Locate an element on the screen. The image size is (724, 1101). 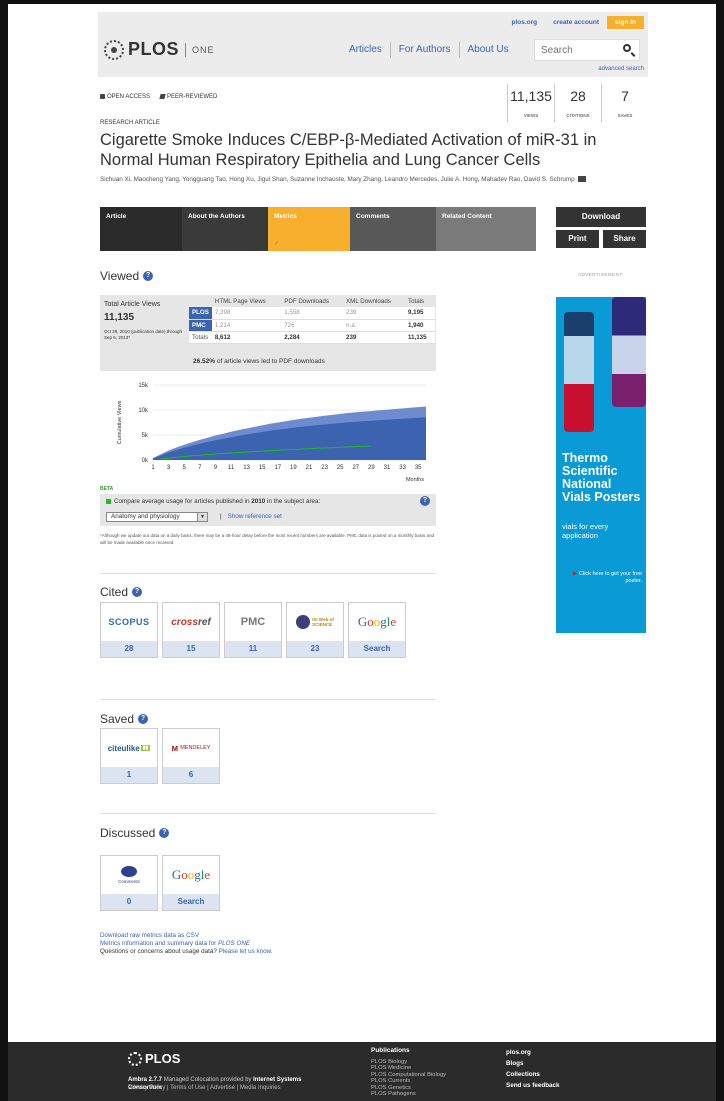
ad-cta: ▶ Click here to get your free poster. is located at coordinates (605, 578).